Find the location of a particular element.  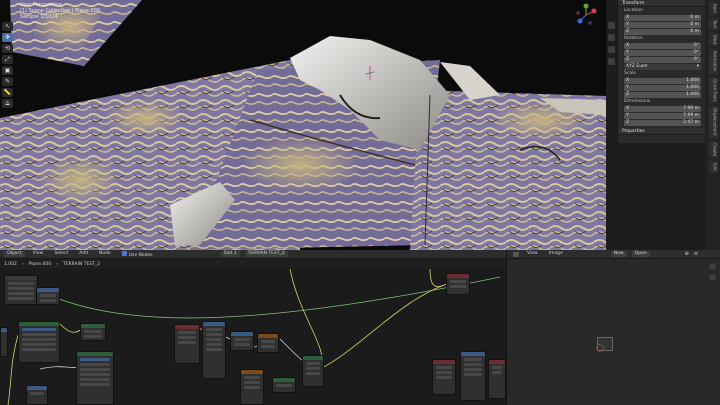

move-tool-button: ✥ is located at coordinates (7, 37).